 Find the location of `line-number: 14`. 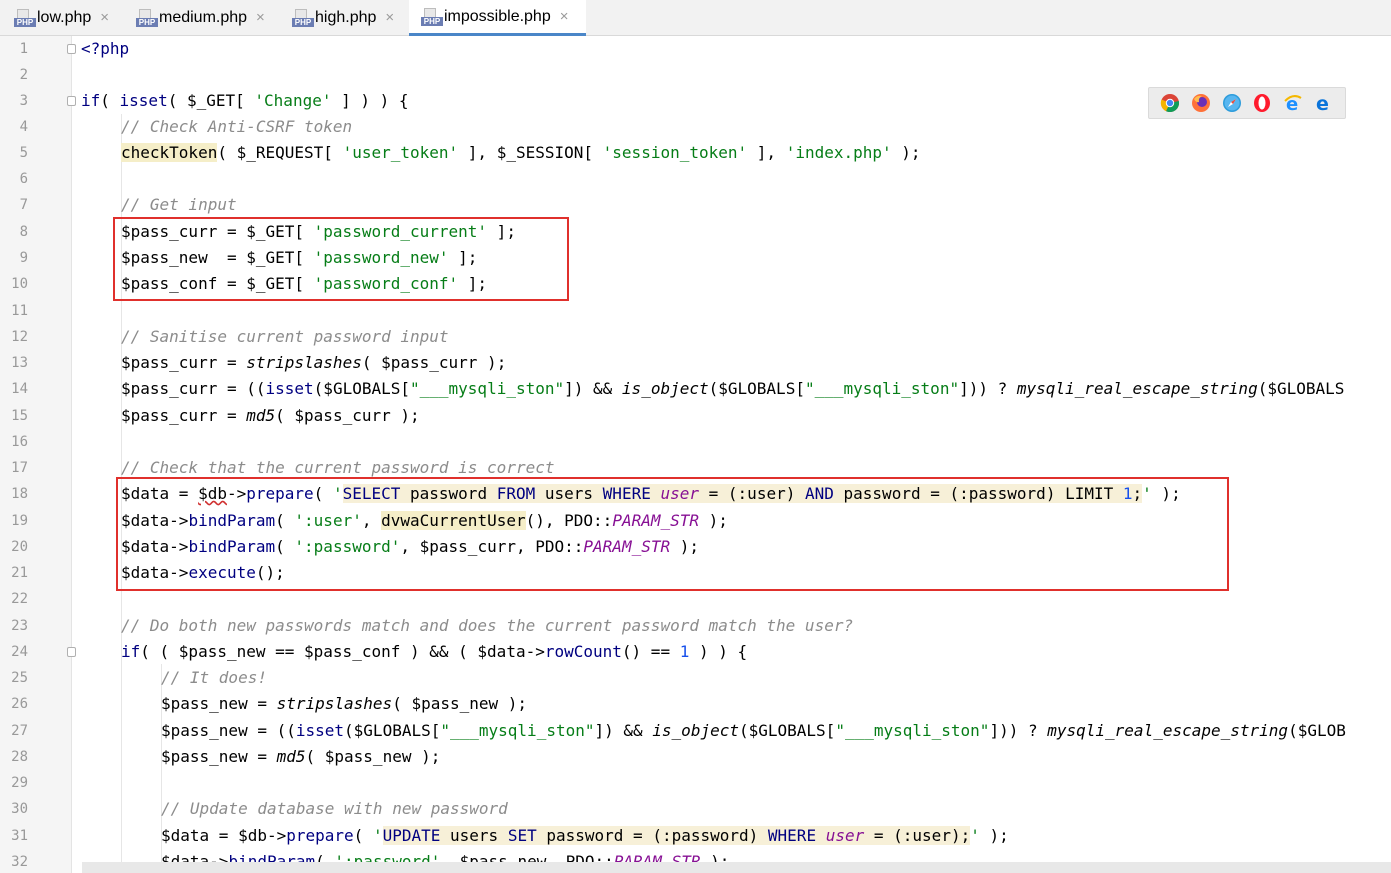

line-number: 14 is located at coordinates (19, 389).